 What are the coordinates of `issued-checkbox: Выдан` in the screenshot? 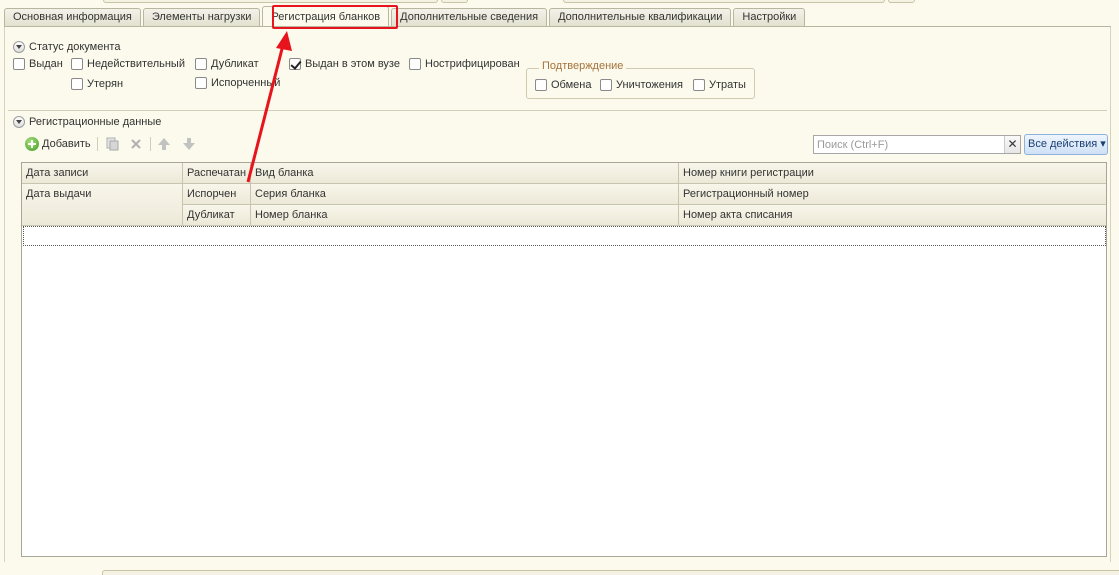 It's located at (38, 64).